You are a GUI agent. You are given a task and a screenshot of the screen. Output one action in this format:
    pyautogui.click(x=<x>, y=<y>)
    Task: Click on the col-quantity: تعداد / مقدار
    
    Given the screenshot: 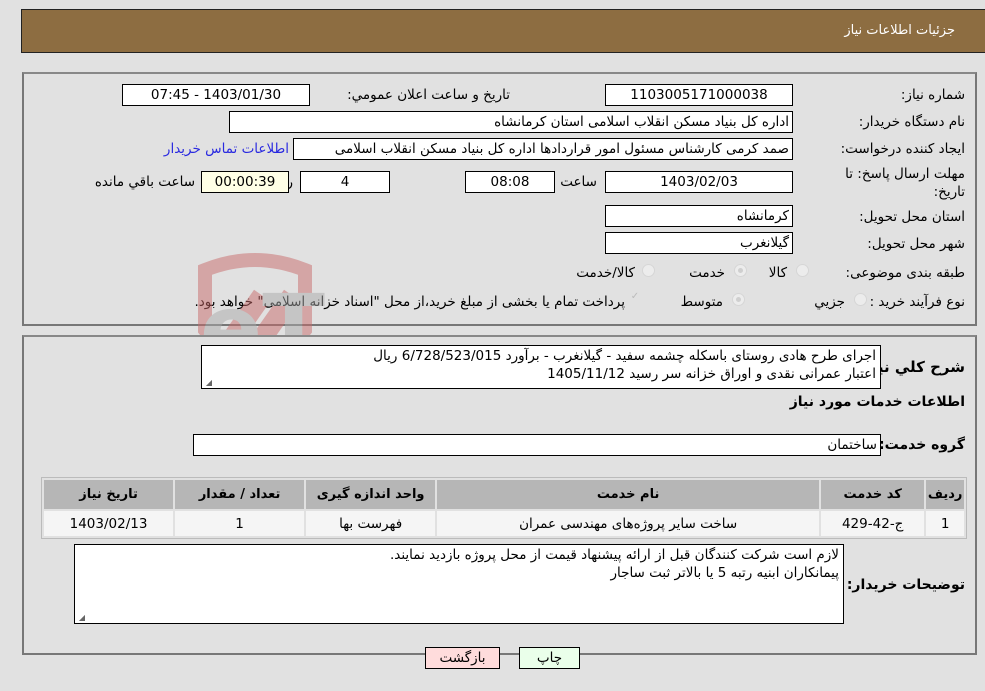 What is the action you would take?
    pyautogui.click(x=240, y=494)
    